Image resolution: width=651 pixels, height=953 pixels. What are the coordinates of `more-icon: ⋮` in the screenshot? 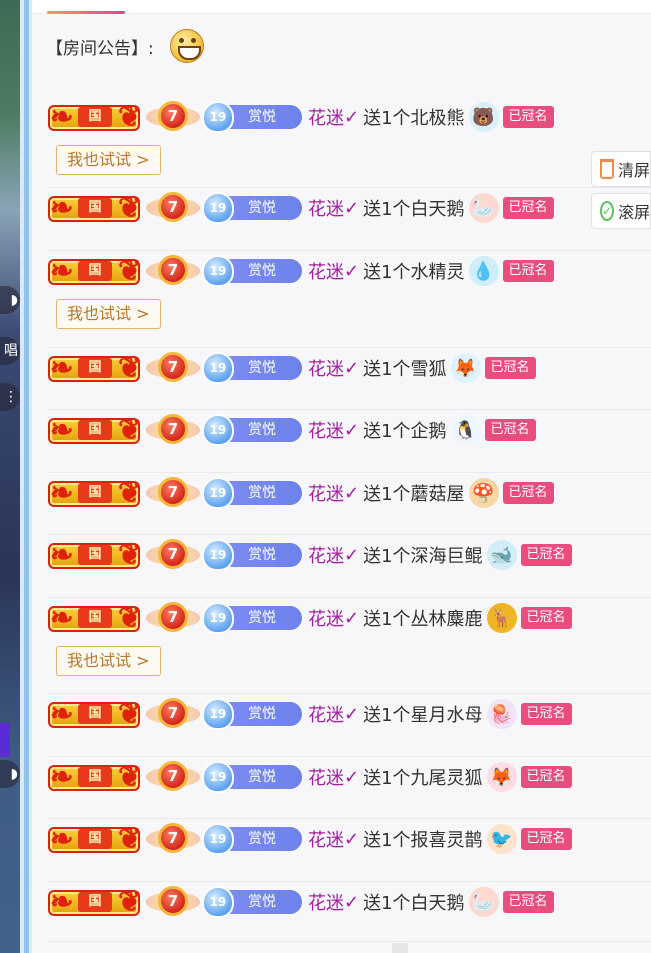 It's located at (10, 397).